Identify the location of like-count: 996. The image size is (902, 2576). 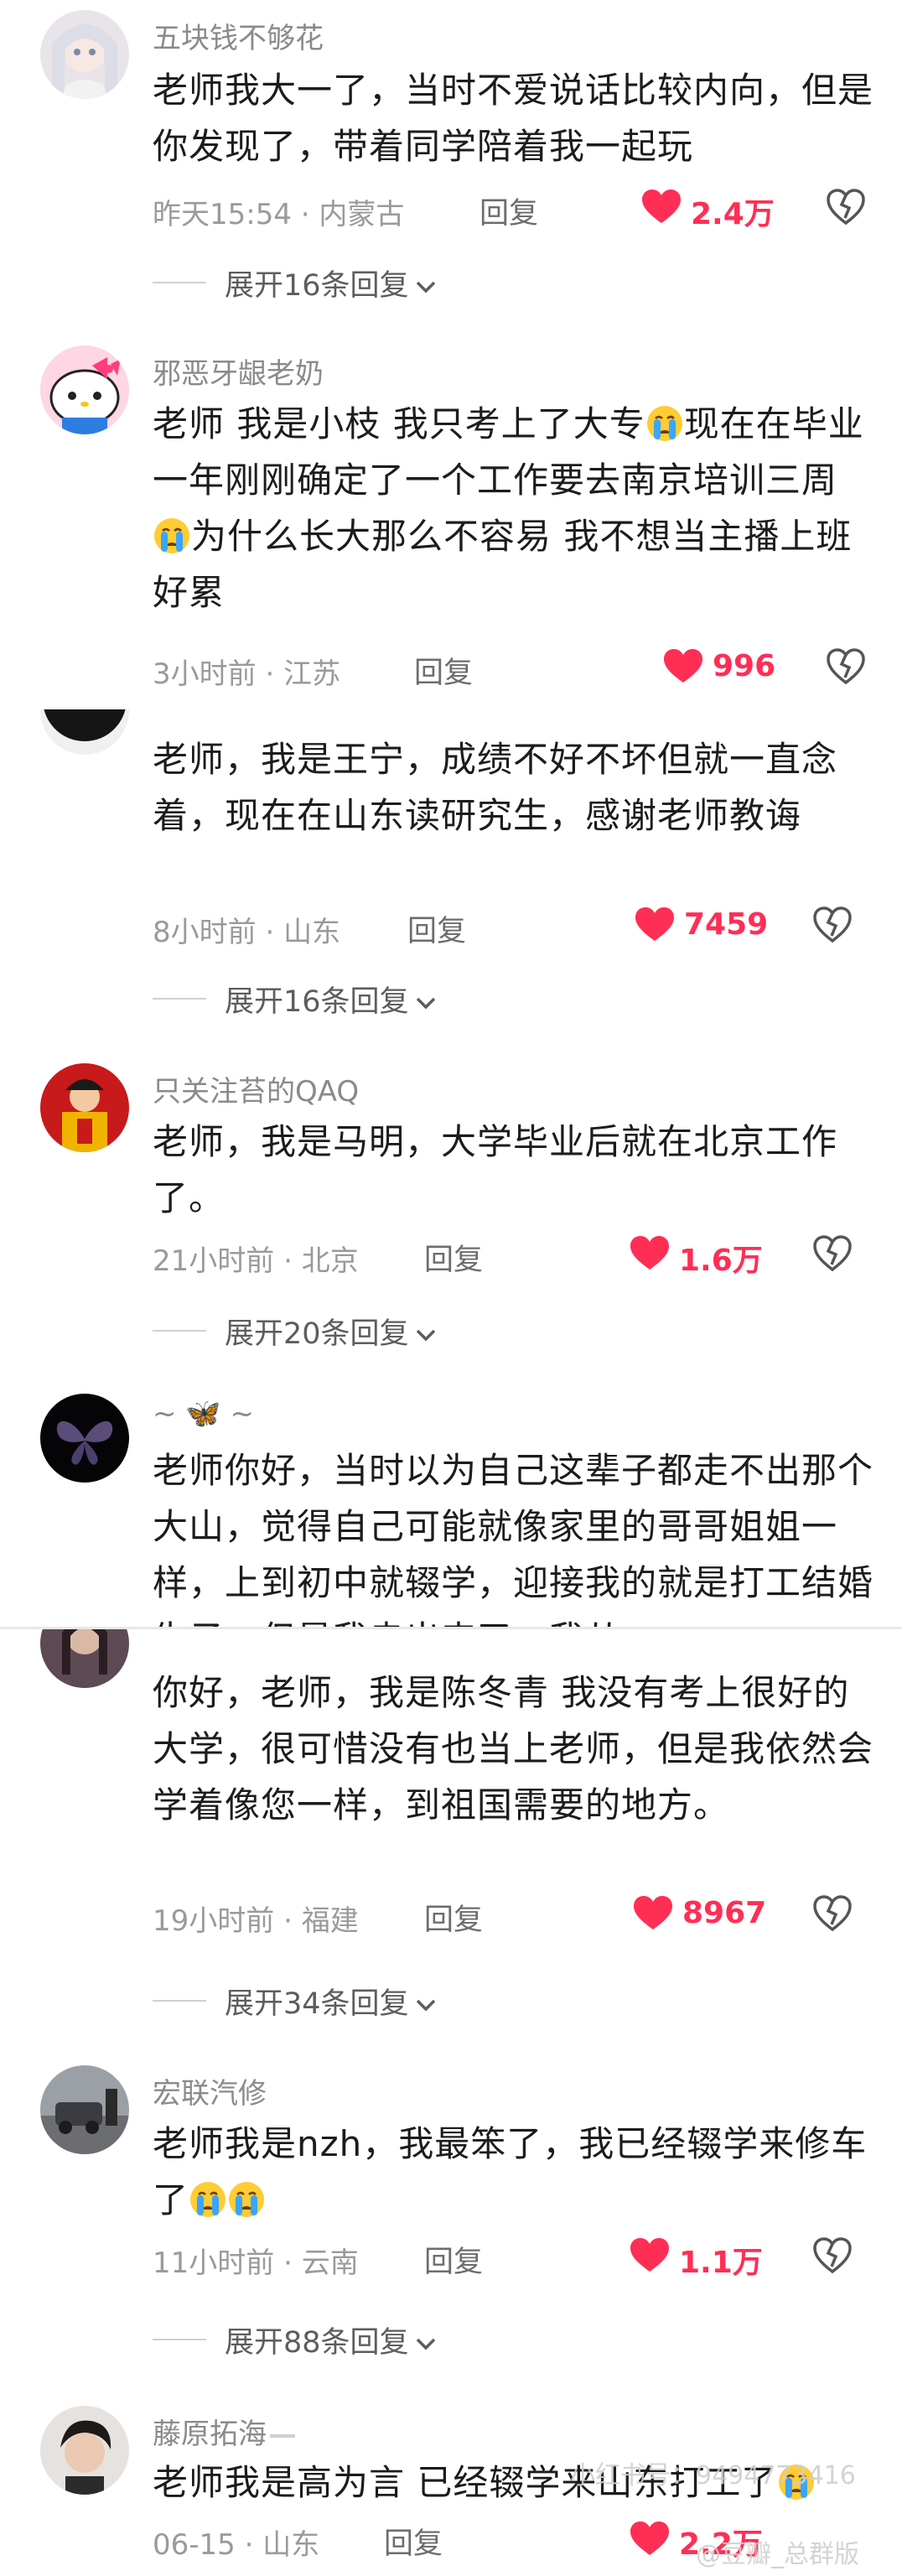
(744, 666).